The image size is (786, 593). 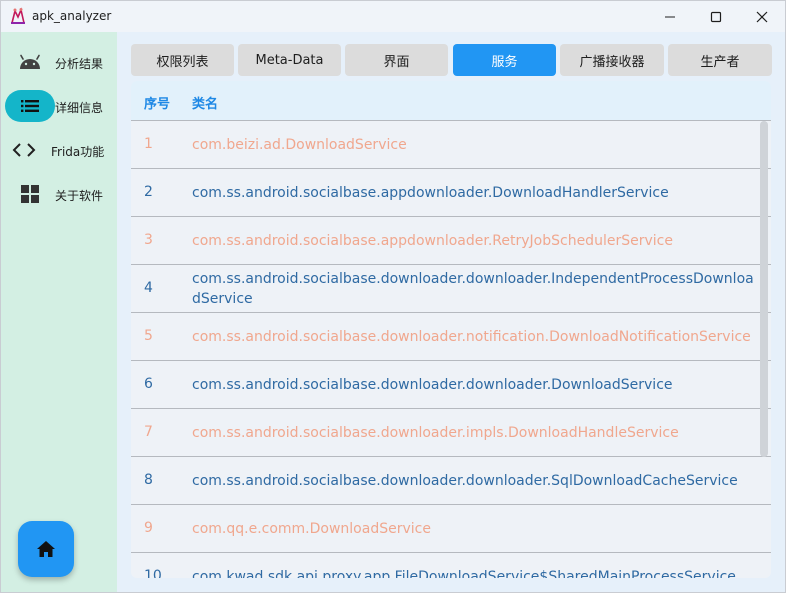 I want to click on row-index: 7, so click(x=148, y=432).